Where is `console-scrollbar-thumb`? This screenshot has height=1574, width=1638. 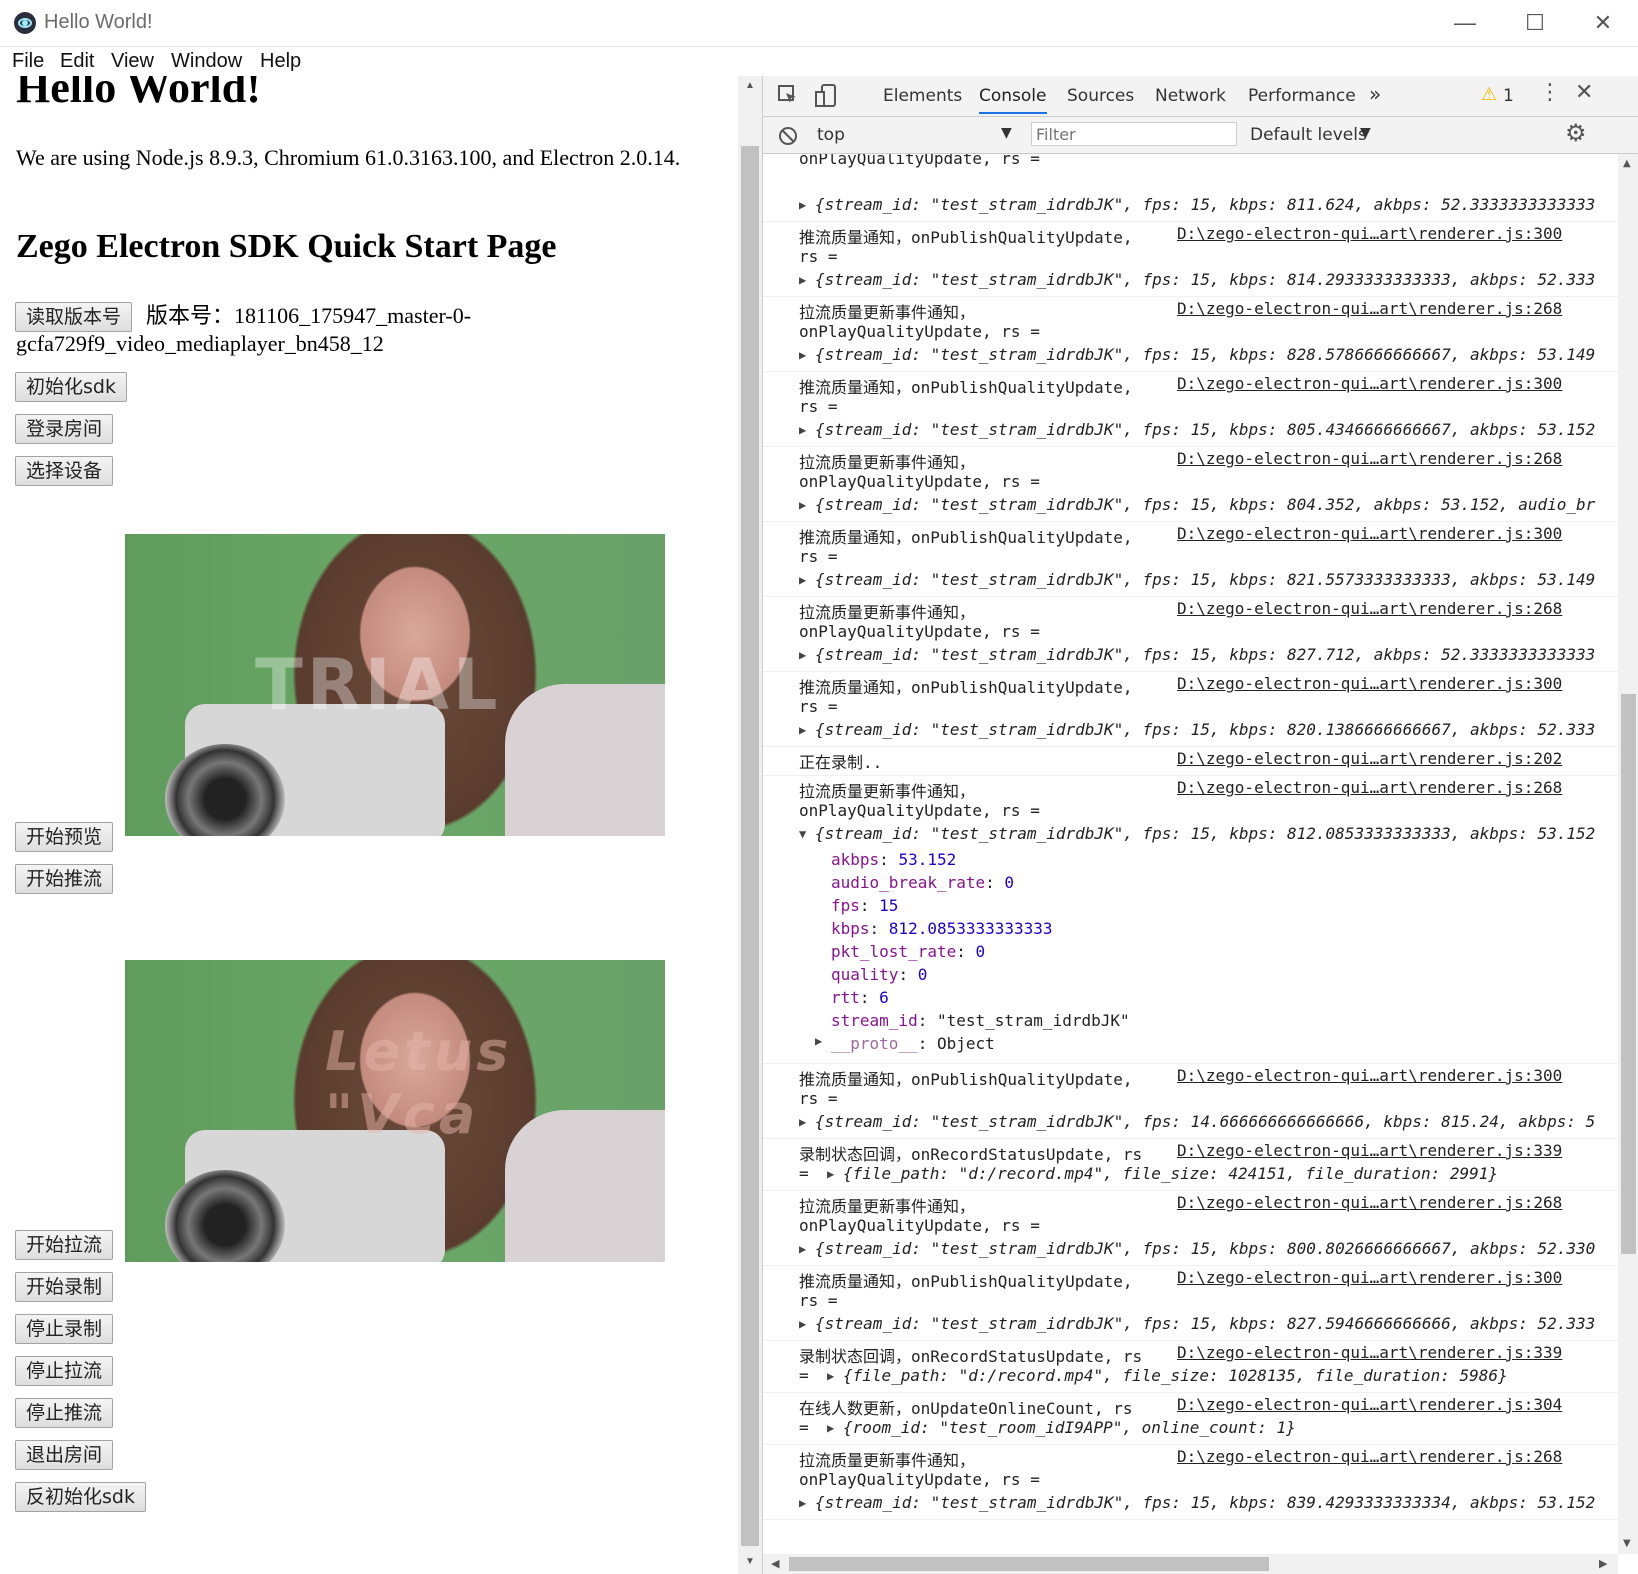 console-scrollbar-thumb is located at coordinates (1628, 974).